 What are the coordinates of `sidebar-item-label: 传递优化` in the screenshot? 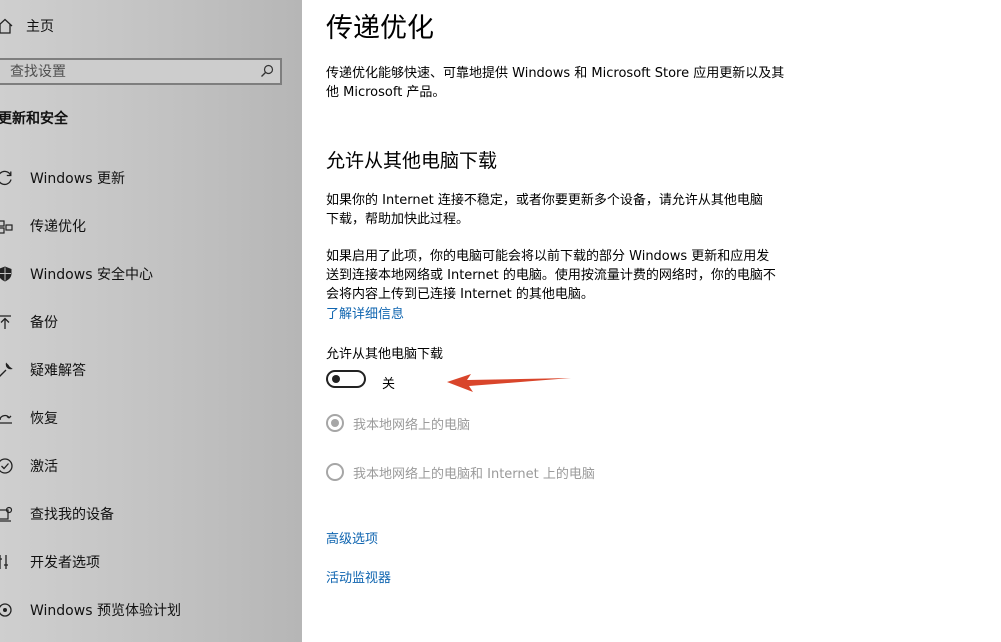 It's located at (58, 227).